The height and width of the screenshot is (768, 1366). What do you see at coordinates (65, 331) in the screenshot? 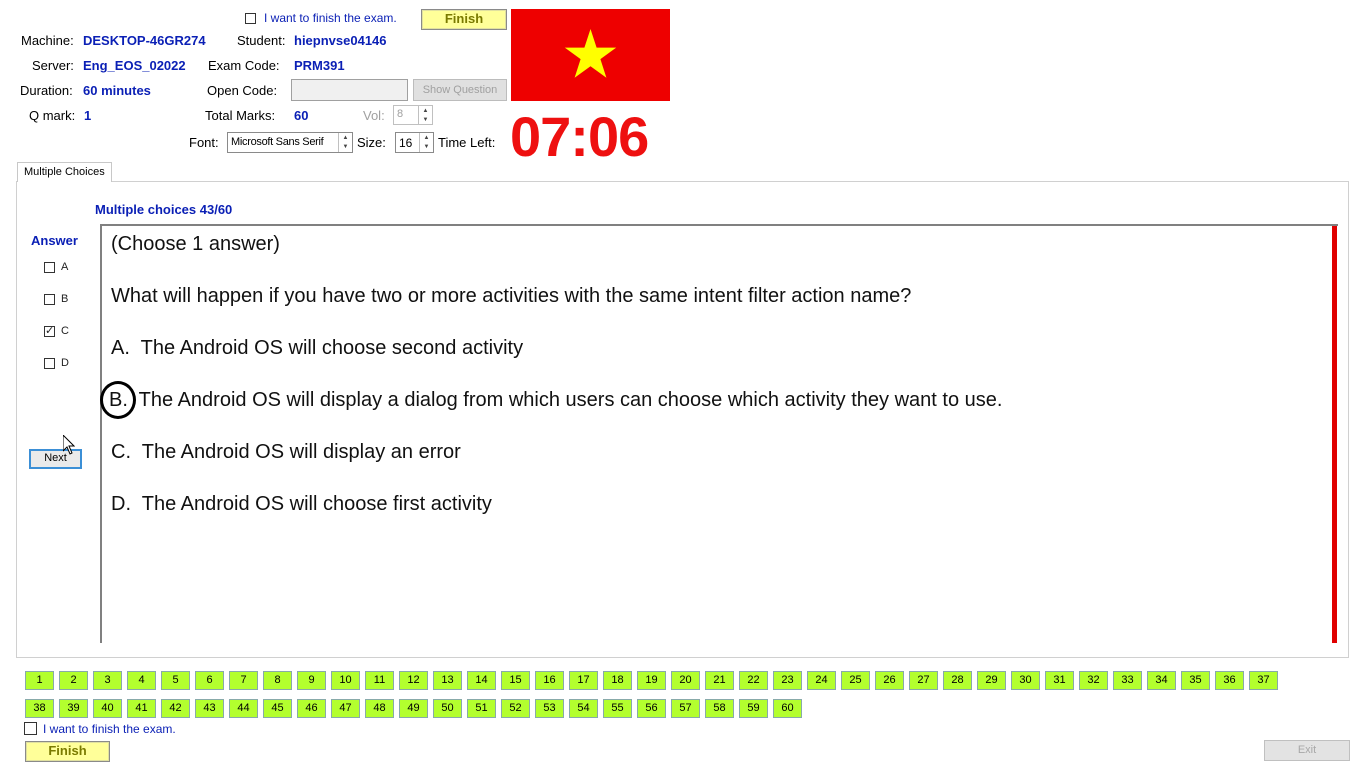
I see `answer-label-c: C` at bounding box center [65, 331].